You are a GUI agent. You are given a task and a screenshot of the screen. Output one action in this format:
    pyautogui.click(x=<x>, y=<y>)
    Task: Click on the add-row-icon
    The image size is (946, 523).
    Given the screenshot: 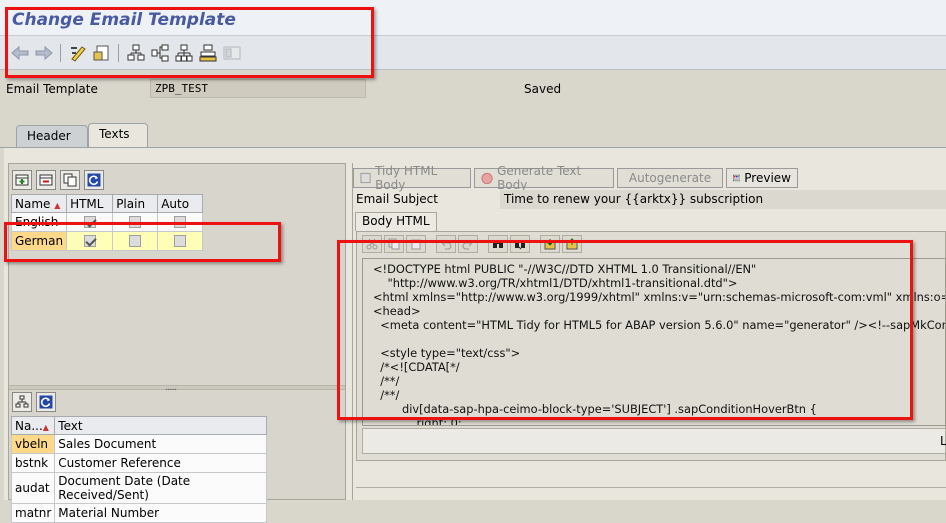 What is the action you would take?
    pyautogui.click(x=22, y=180)
    